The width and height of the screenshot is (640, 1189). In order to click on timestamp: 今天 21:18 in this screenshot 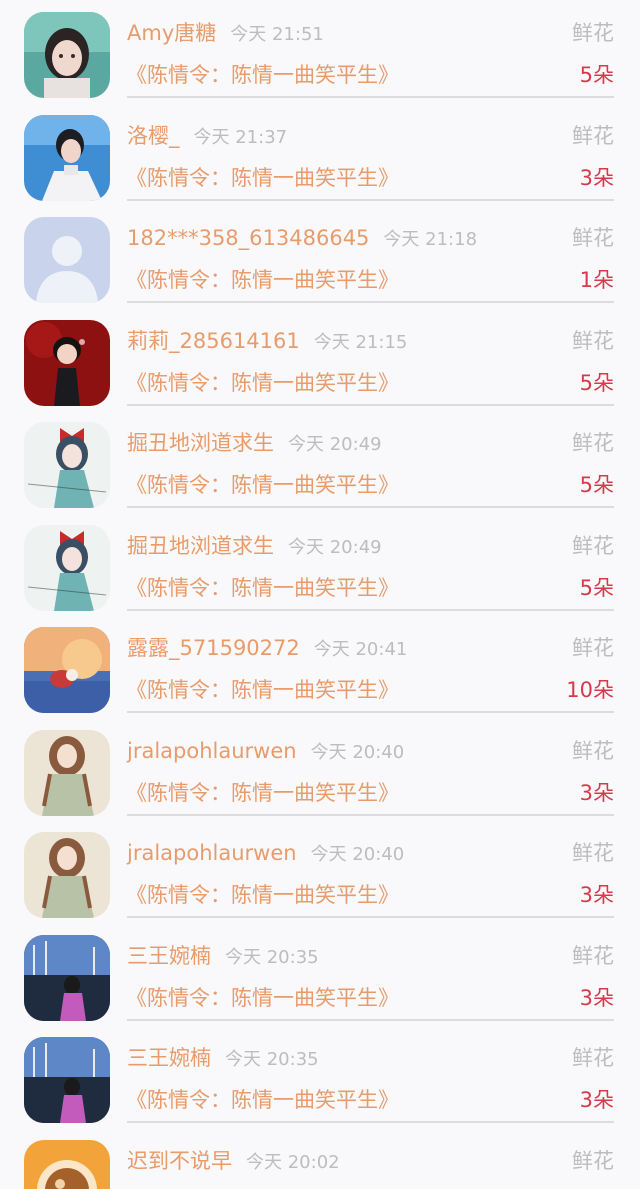, I will do `click(430, 239)`.